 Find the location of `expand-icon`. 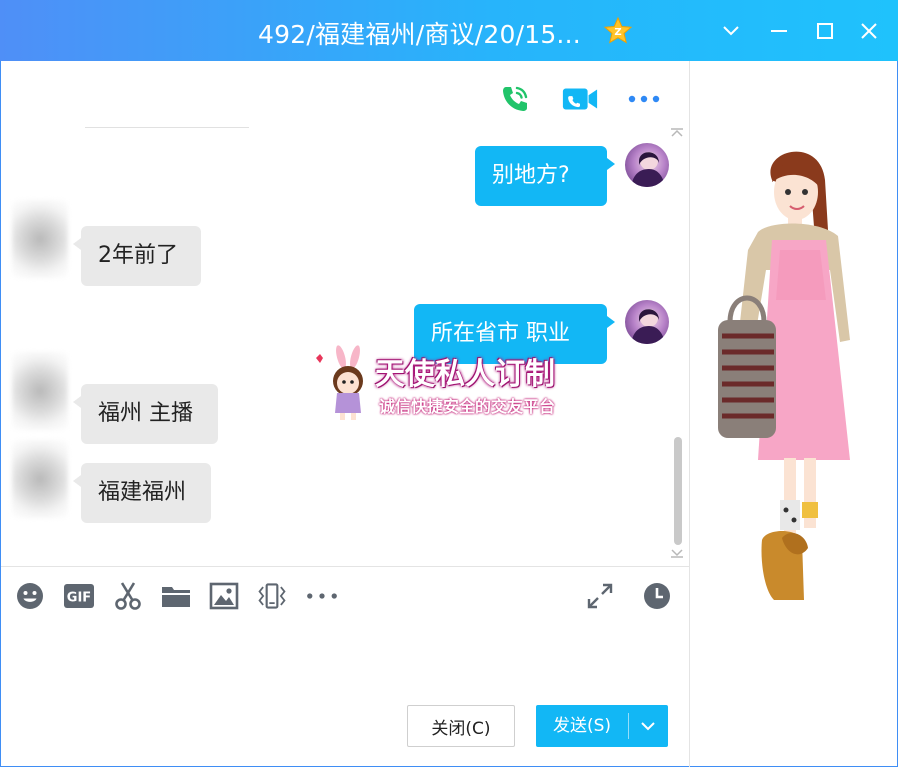

expand-icon is located at coordinates (600, 596).